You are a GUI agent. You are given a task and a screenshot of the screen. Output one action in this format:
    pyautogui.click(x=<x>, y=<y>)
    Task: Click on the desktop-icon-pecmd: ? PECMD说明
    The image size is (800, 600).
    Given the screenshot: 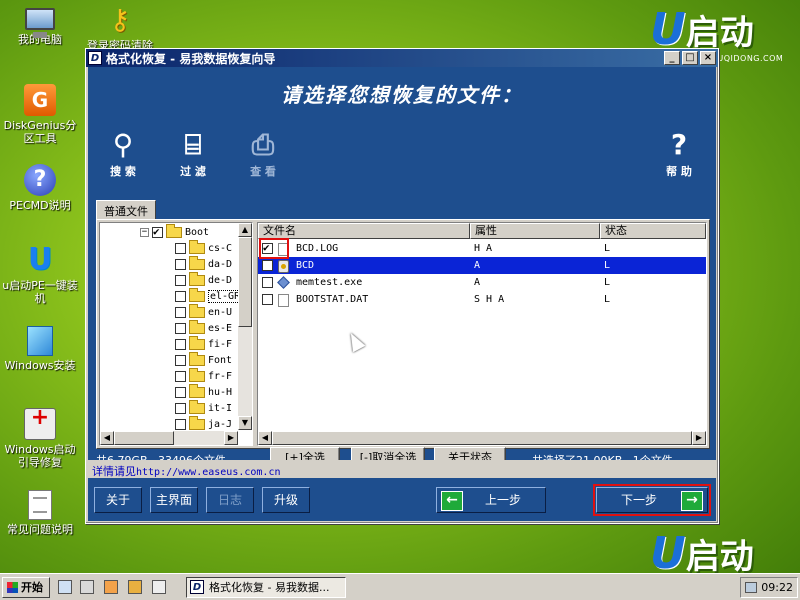 What is the action you would take?
    pyautogui.click(x=40, y=188)
    